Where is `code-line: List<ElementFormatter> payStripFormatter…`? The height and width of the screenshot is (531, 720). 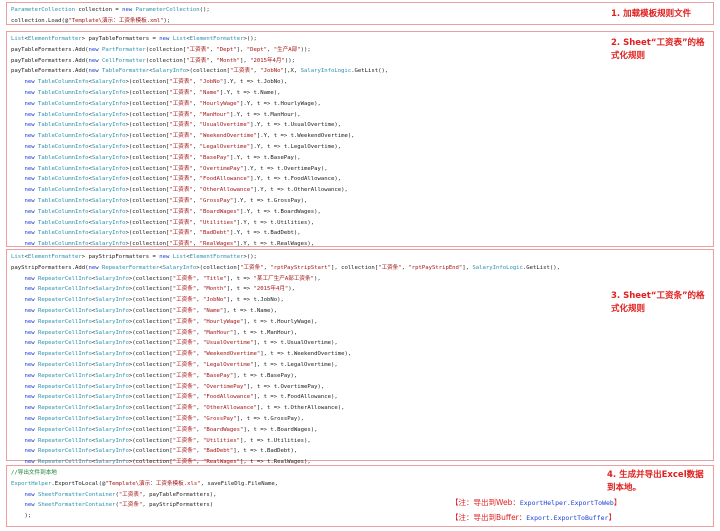
code-line: List<ElementFormatter> payStripFormatter… is located at coordinates (134, 257).